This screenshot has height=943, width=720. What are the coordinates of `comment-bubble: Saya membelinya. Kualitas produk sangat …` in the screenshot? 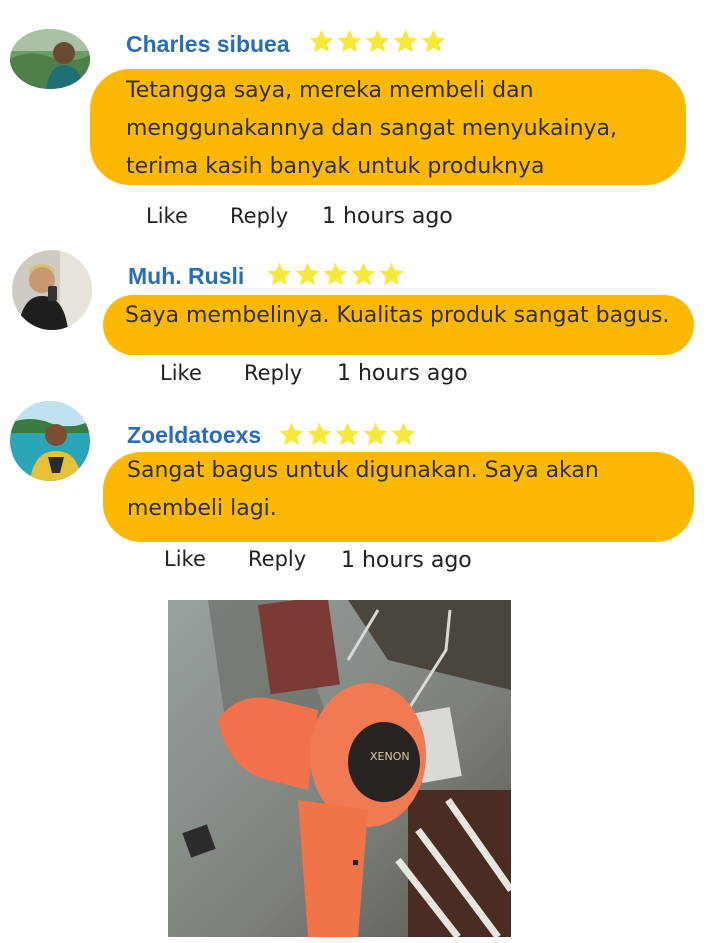 It's located at (398, 325).